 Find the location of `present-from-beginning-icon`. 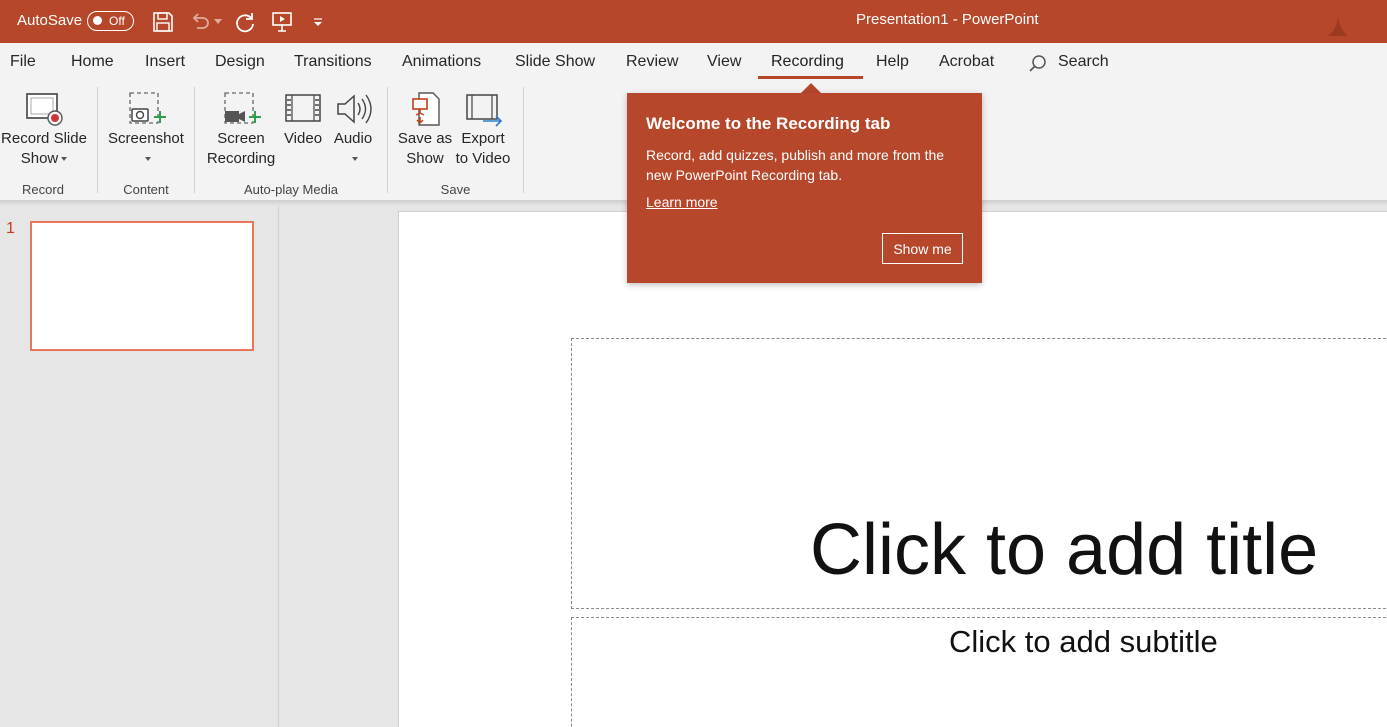

present-from-beginning-icon is located at coordinates (282, 22).